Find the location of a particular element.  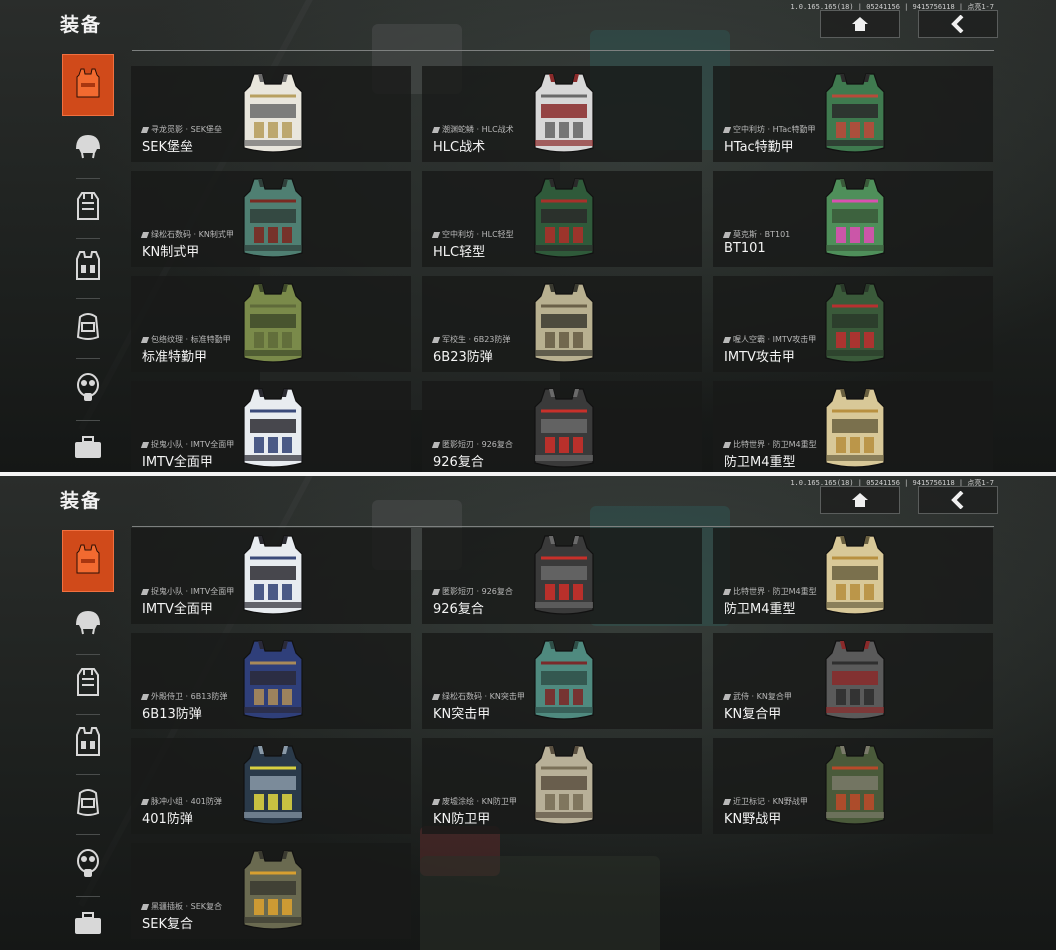

equipment-card: 包络纹理 · 标准特勤甲 标准特勤甲 is located at coordinates (271, 324).